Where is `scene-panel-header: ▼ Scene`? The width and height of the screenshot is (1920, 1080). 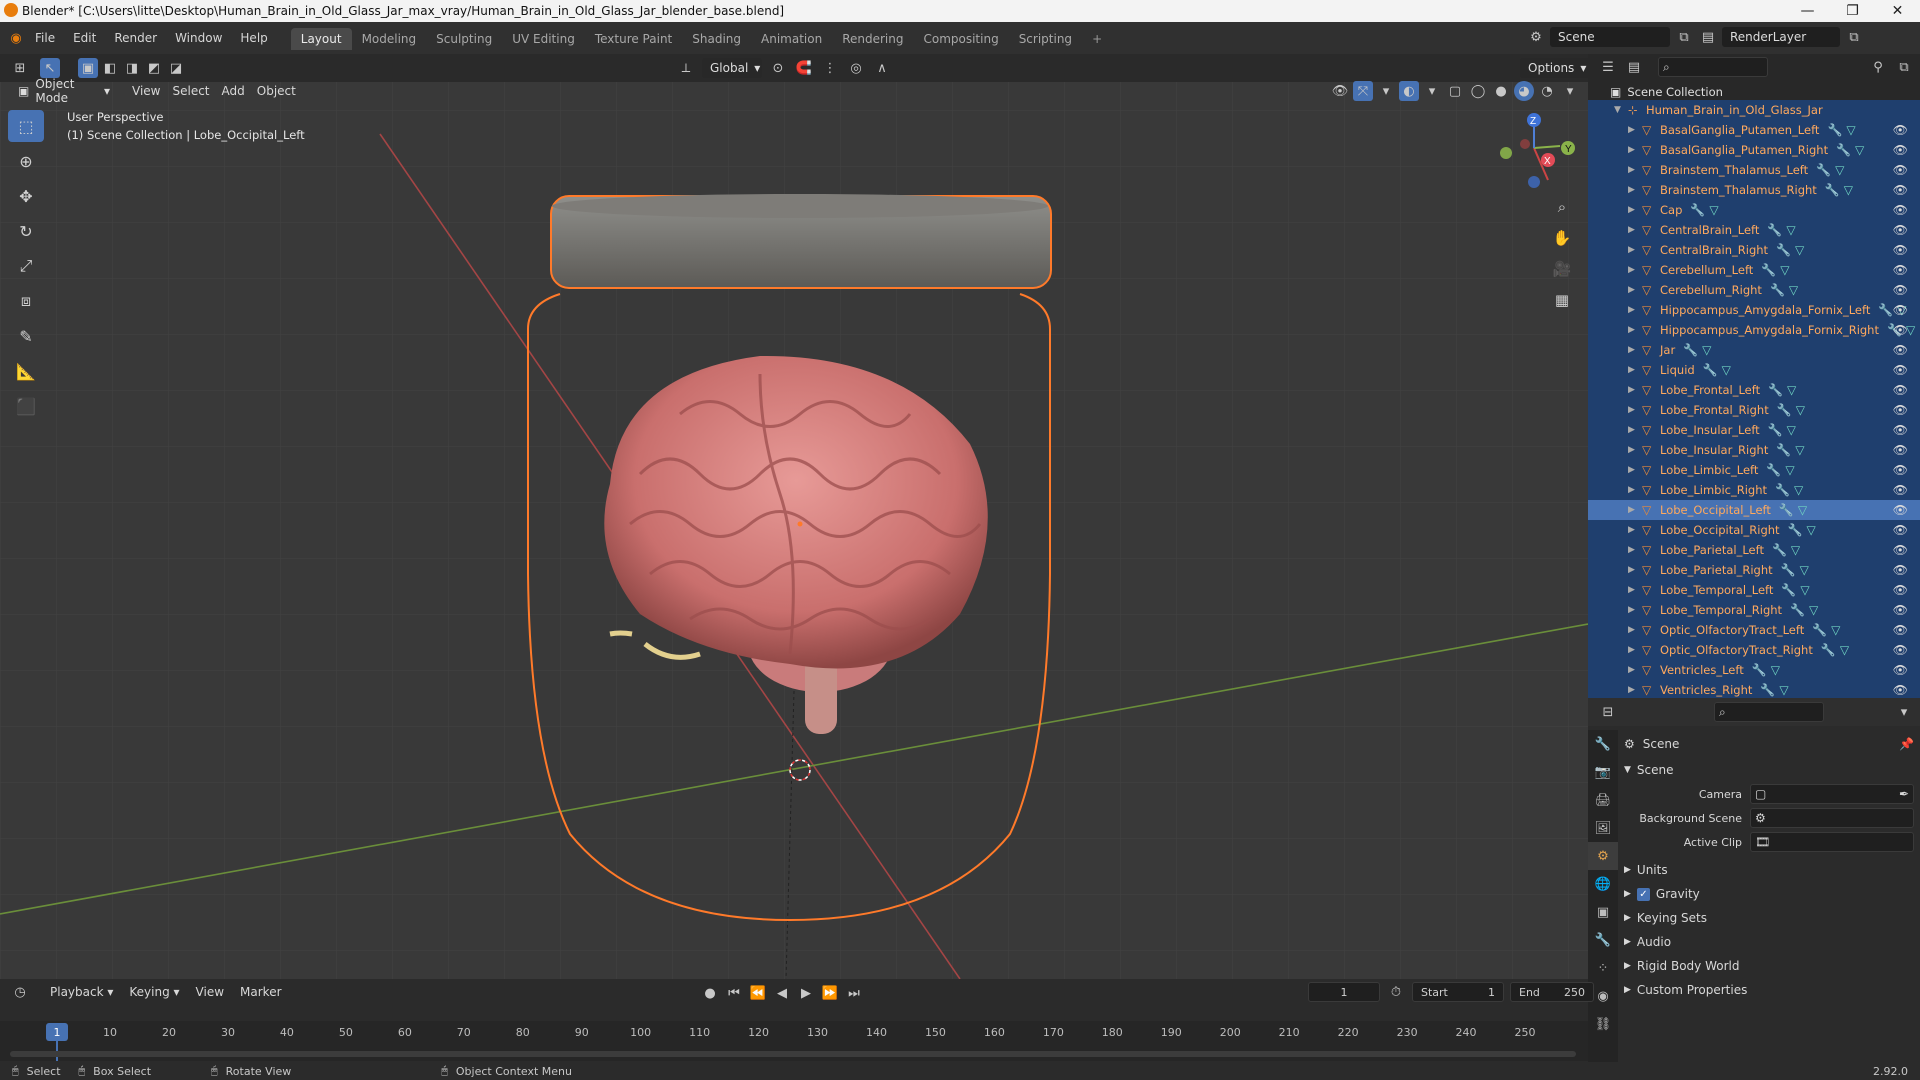
scene-panel-header: ▼ Scene is located at coordinates (1769, 770).